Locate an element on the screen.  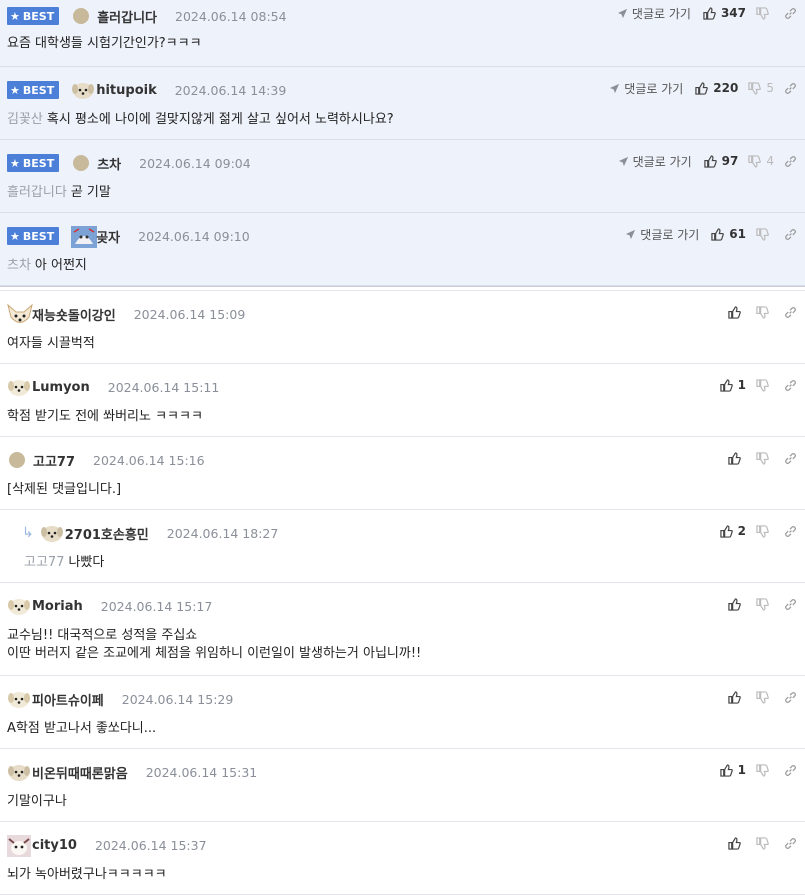
nickname: city10 is located at coordinates (54, 845).